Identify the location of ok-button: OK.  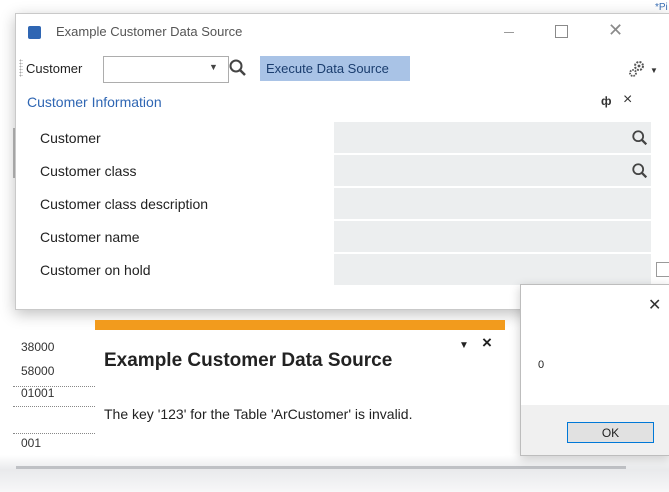
(610, 432).